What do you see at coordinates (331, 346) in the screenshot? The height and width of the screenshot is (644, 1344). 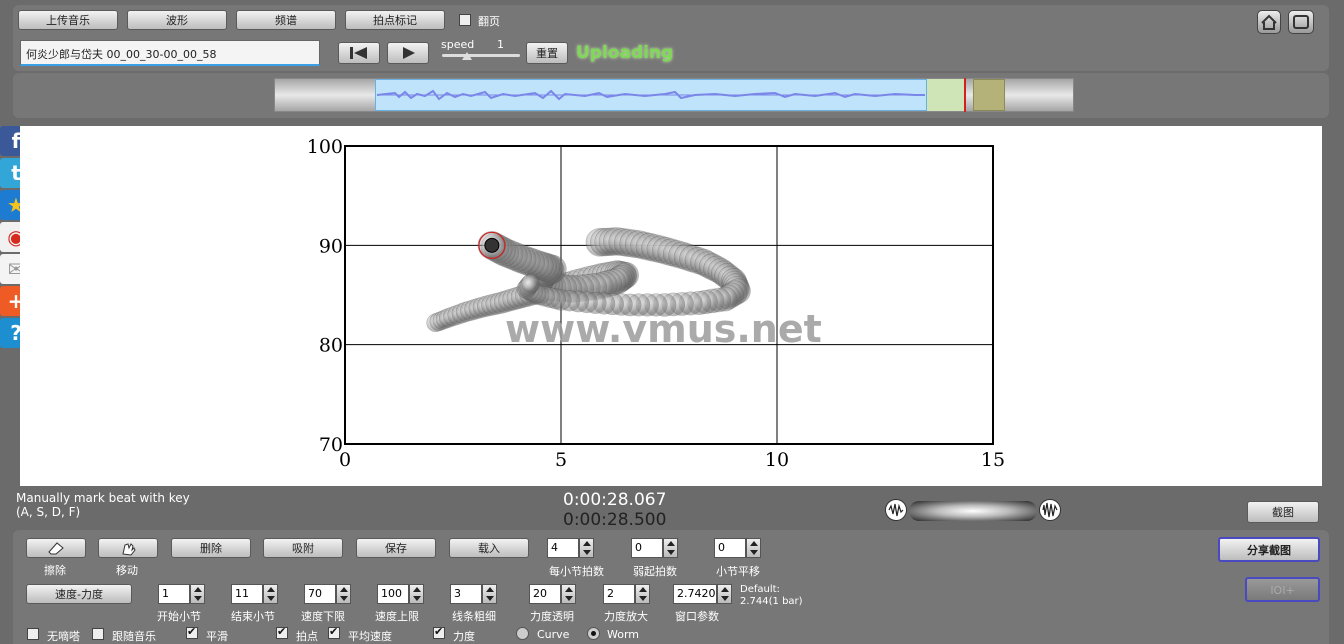 I see `y-tick-label: 80` at bounding box center [331, 346].